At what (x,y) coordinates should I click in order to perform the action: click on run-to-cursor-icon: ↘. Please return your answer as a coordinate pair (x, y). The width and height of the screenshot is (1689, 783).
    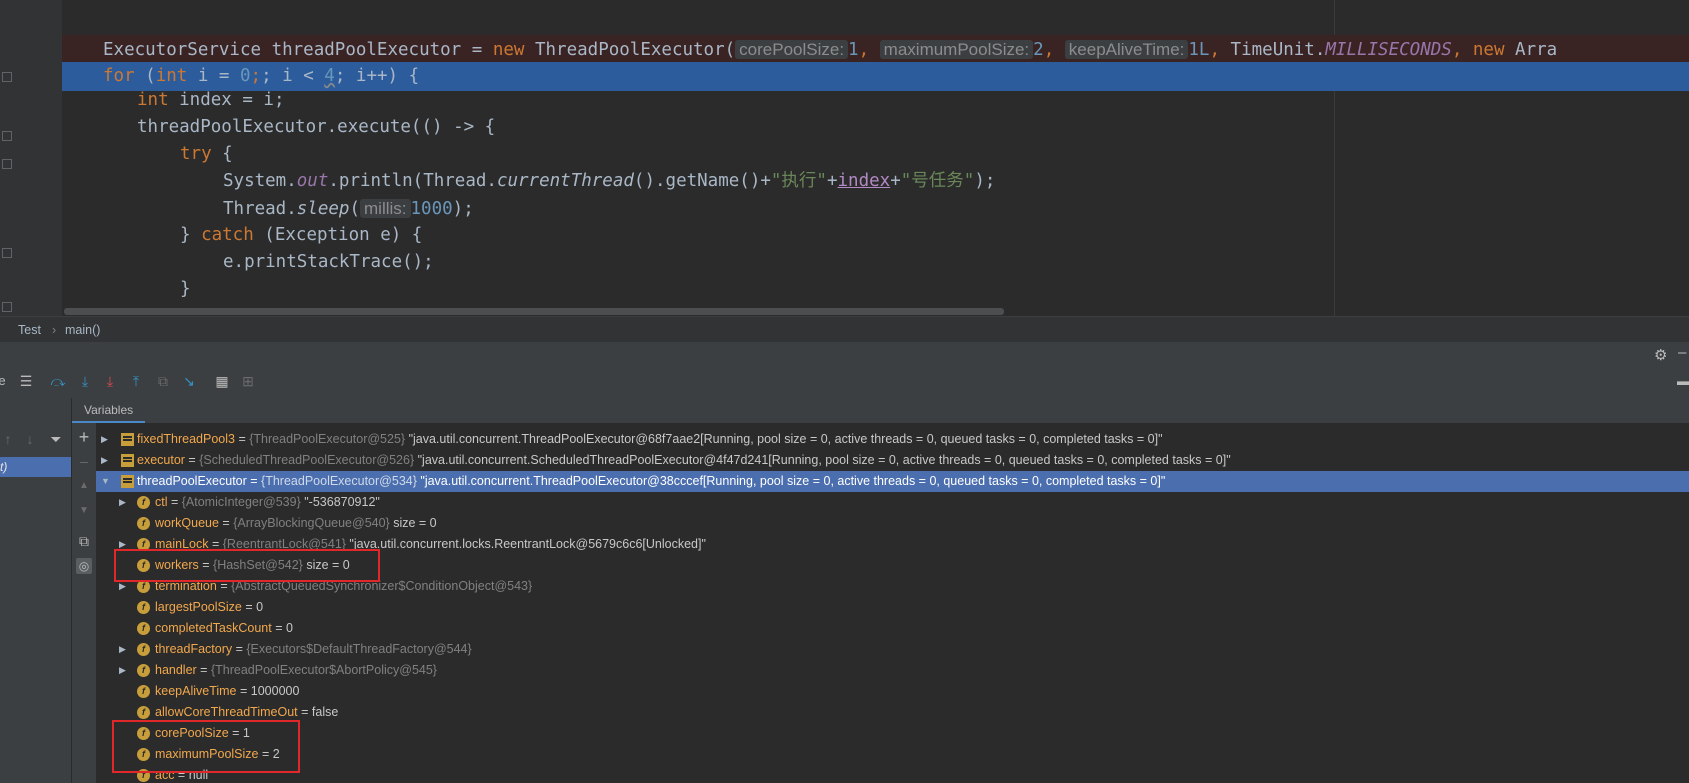
    Looking at the image, I should click on (189, 381).